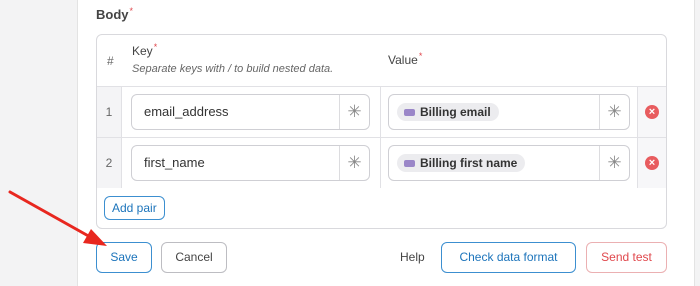 This screenshot has width=700, height=286. I want to click on table-row: 1 email_address ✳ Billing email ✳ ×, so click(381, 111).